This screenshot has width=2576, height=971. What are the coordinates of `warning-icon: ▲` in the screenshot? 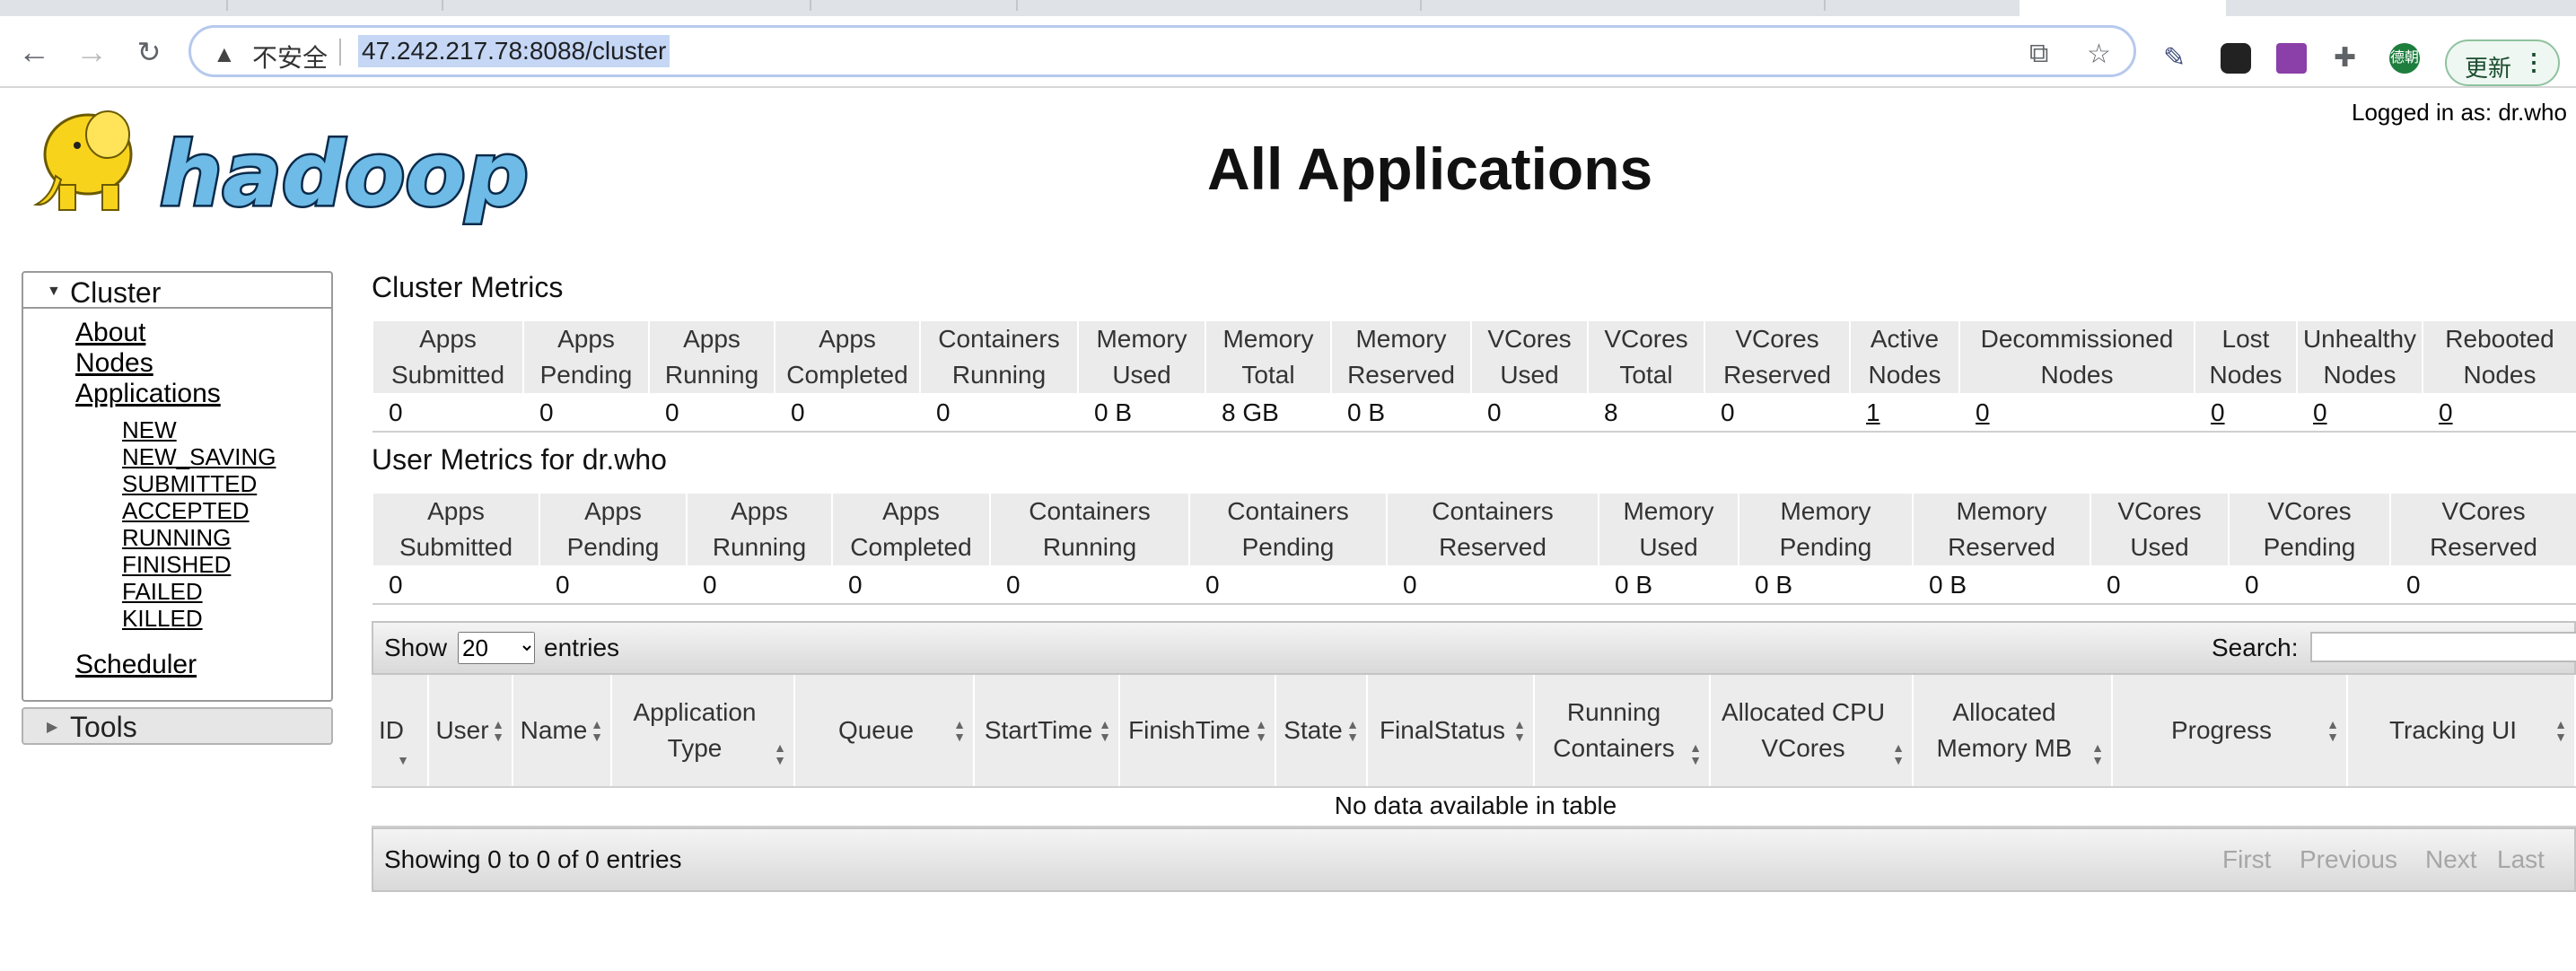 It's located at (224, 54).